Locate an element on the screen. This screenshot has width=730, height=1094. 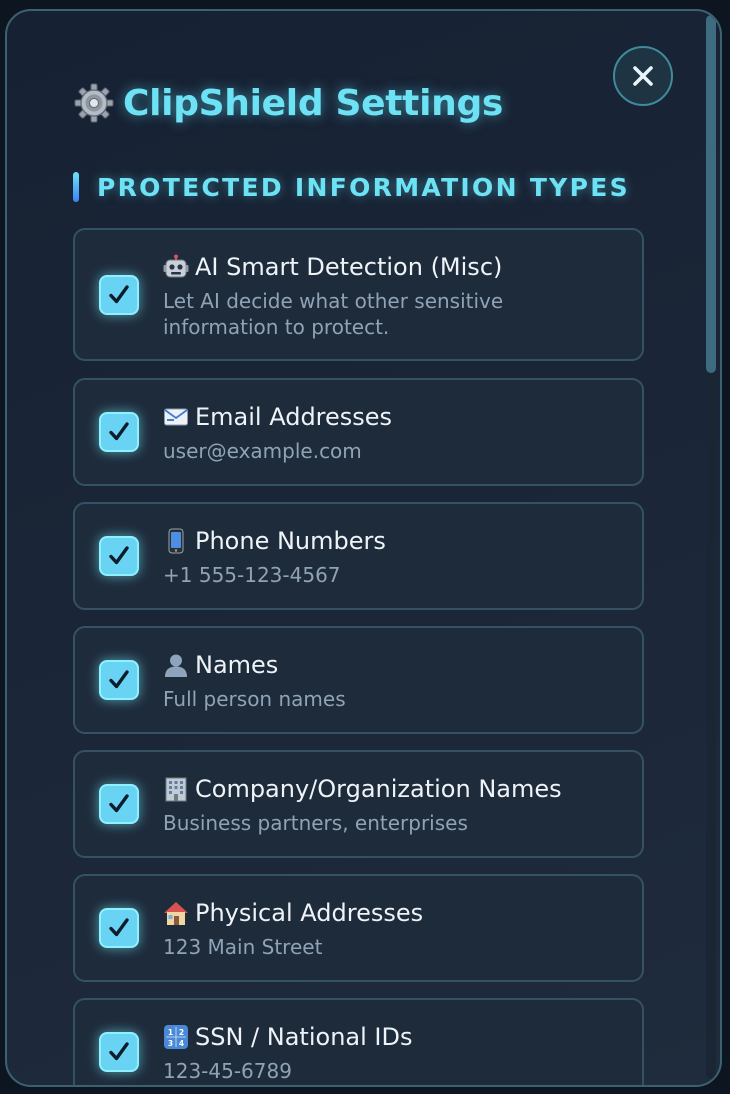
option-description: 123 Main Street is located at coordinates (243, 947).